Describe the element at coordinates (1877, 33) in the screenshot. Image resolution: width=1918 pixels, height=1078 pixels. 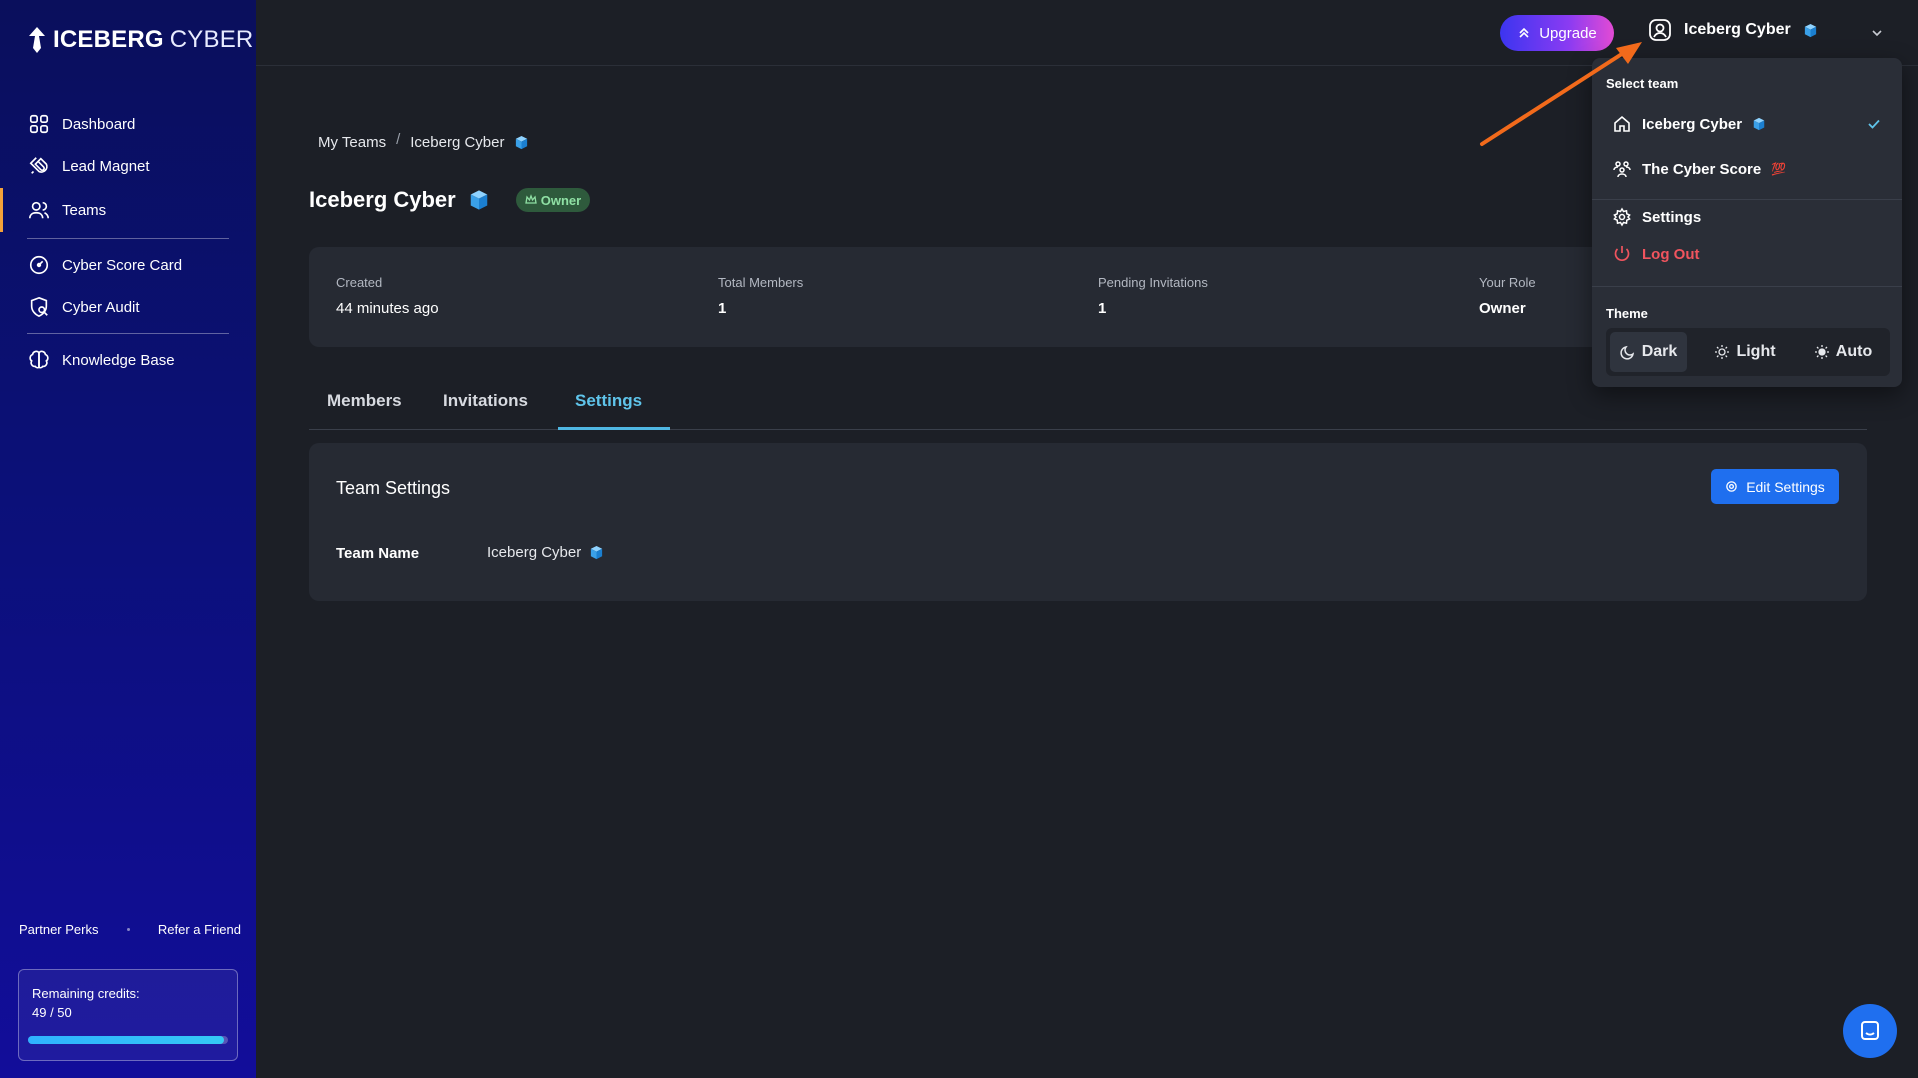
I see `chevron-down-icon` at that location.